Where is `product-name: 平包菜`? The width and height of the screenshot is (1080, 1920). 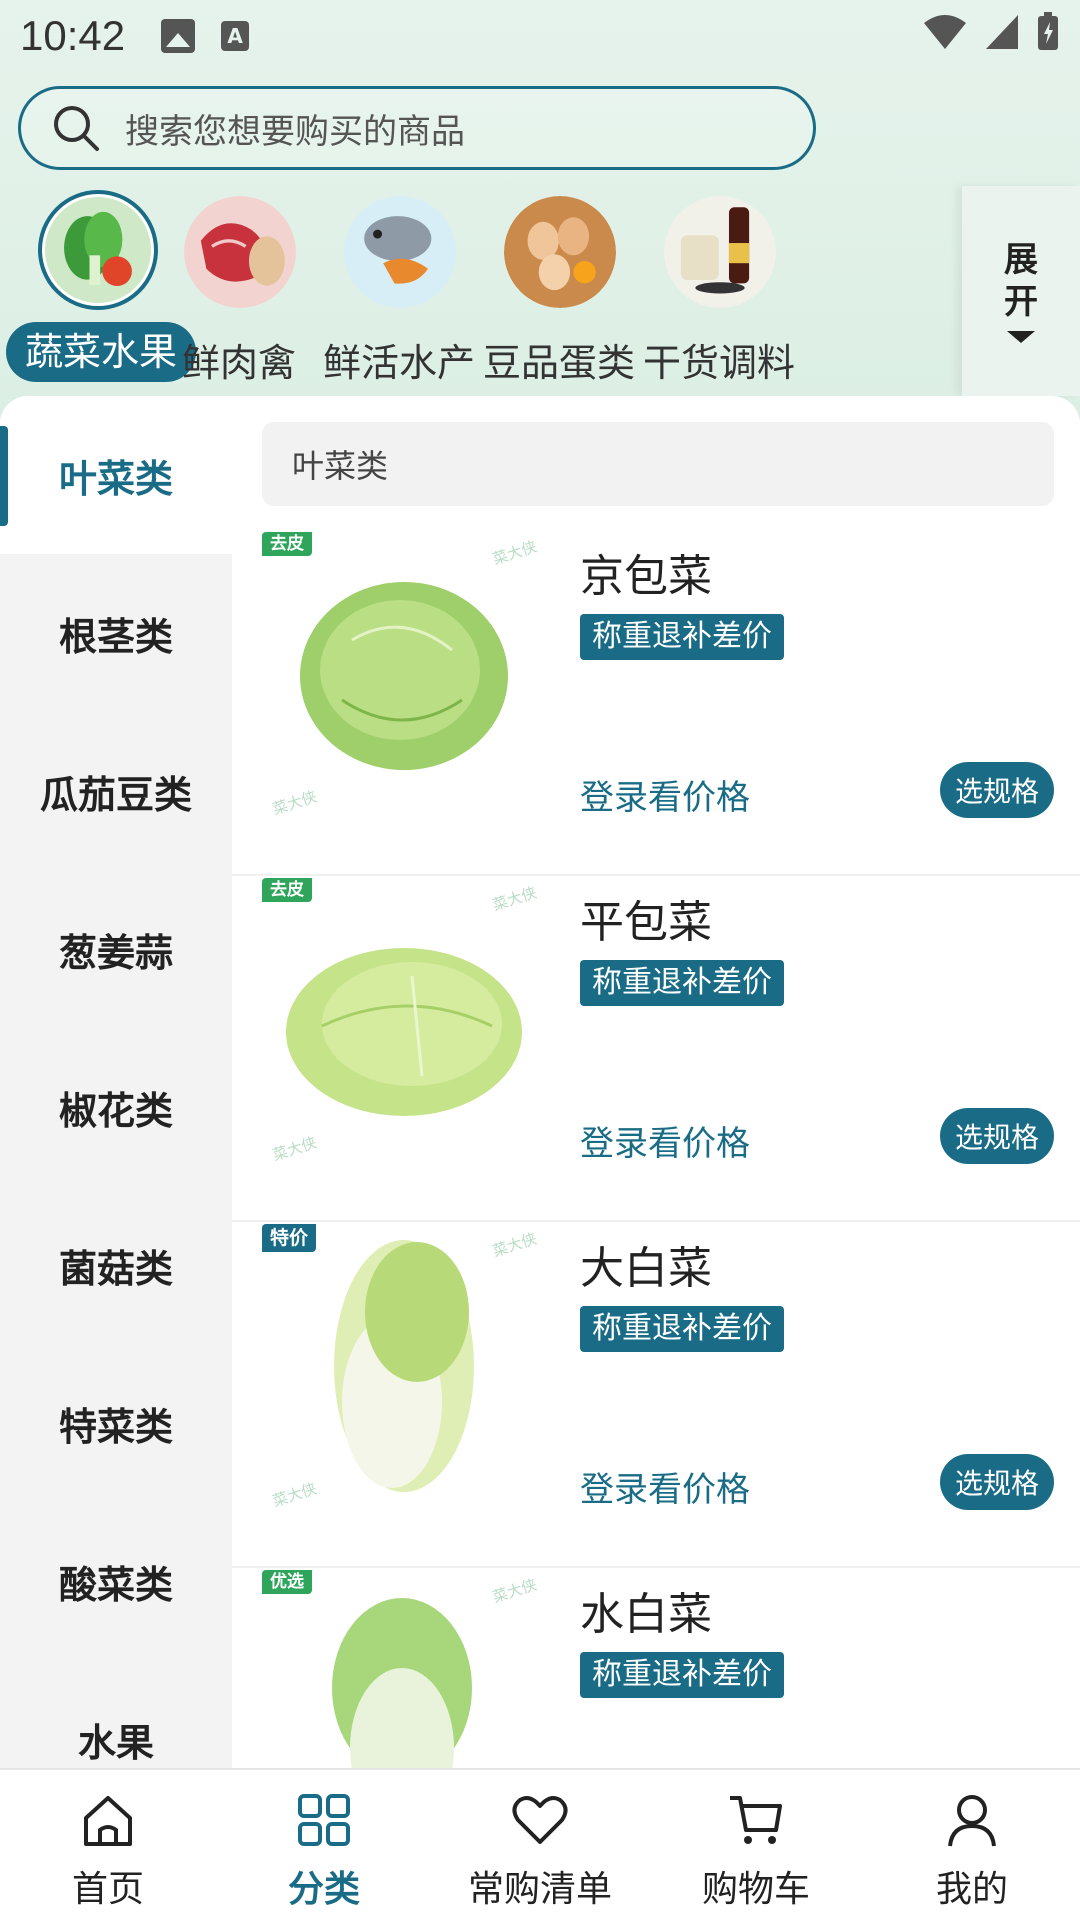 product-name: 平包菜 is located at coordinates (646, 922).